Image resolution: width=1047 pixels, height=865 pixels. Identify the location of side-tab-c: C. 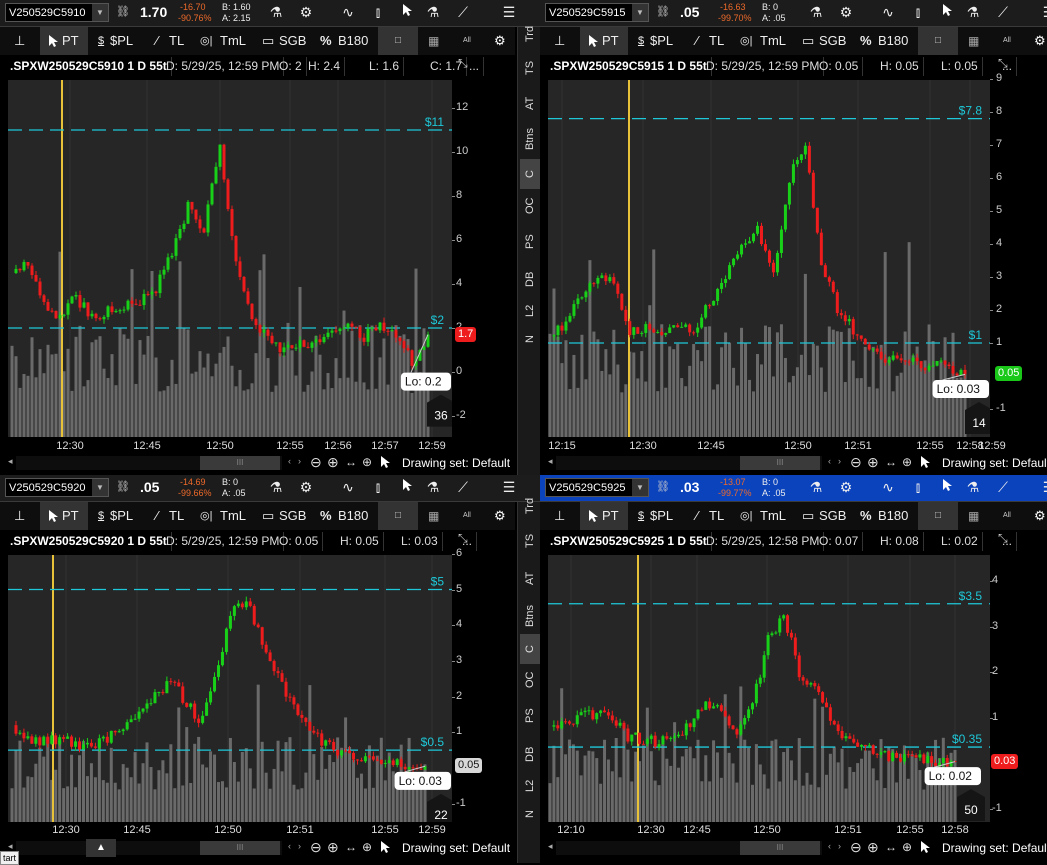
(530, 174).